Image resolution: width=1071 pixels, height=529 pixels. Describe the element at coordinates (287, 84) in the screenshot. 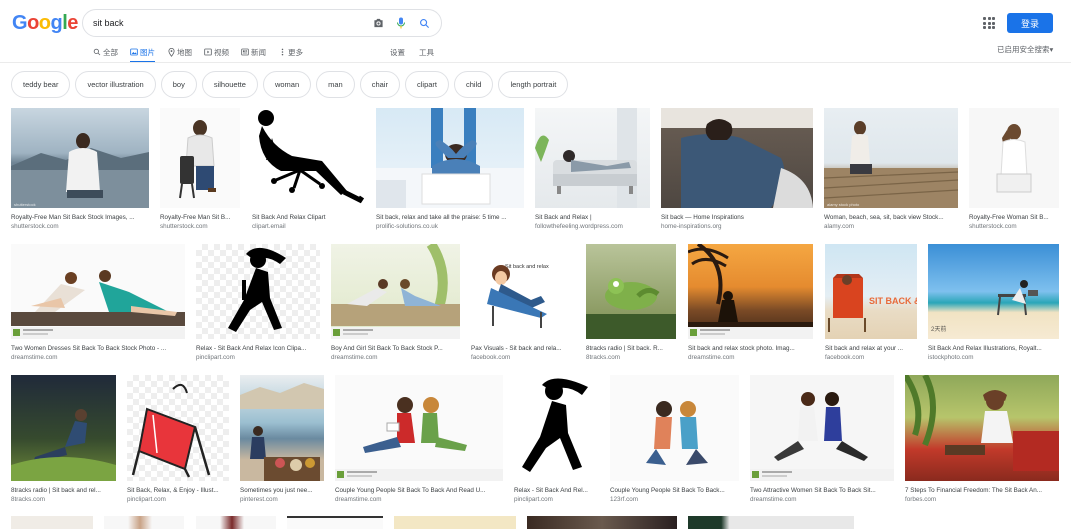

I see `chip: woman` at that location.